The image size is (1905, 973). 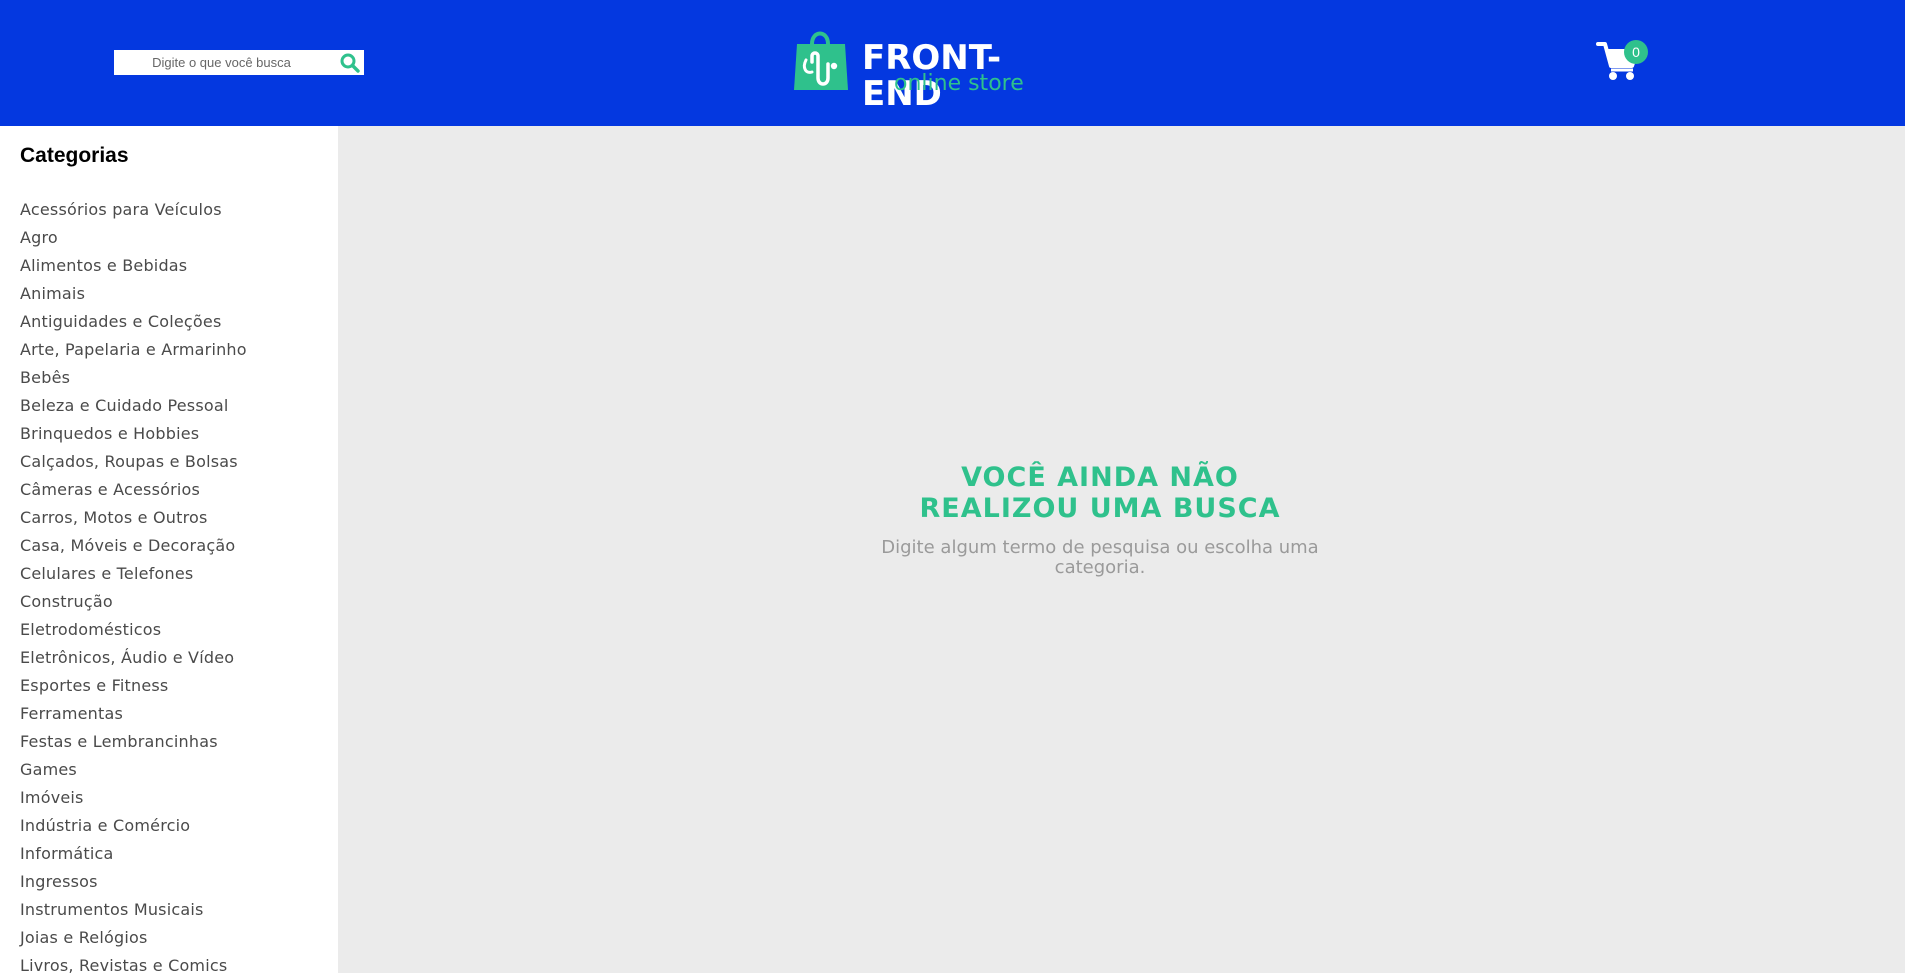 What do you see at coordinates (133, 770) in the screenshot?
I see `category-item: Games` at bounding box center [133, 770].